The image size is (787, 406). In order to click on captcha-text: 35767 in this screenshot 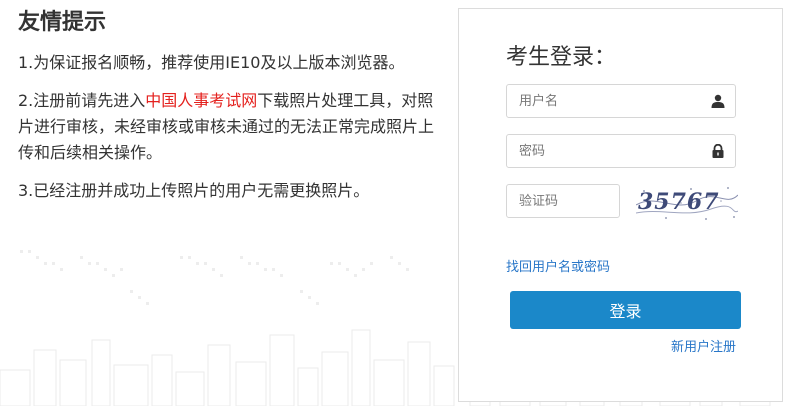, I will do `click(679, 202)`.